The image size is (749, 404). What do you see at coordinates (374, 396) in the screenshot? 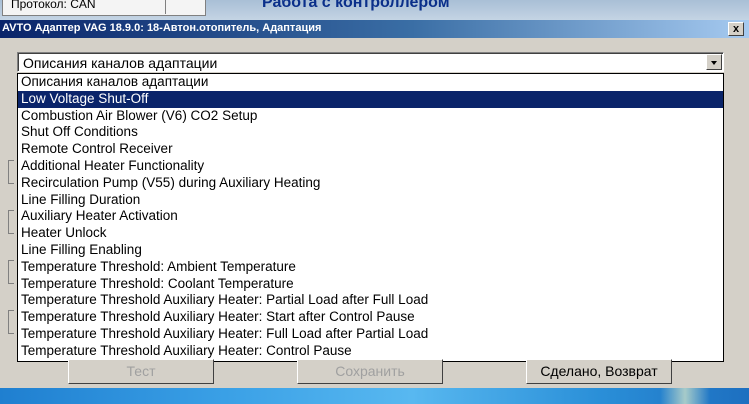
I see `taskbar` at bounding box center [374, 396].